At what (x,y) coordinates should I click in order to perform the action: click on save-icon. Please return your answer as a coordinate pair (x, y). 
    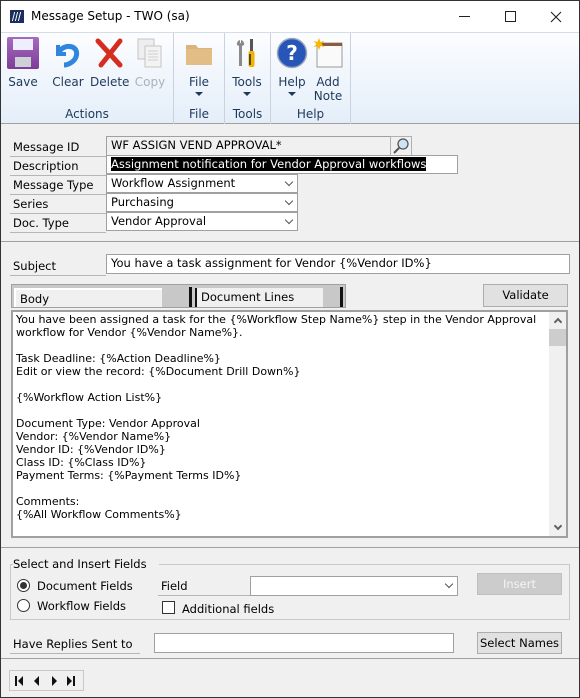
    Looking at the image, I should click on (23, 53).